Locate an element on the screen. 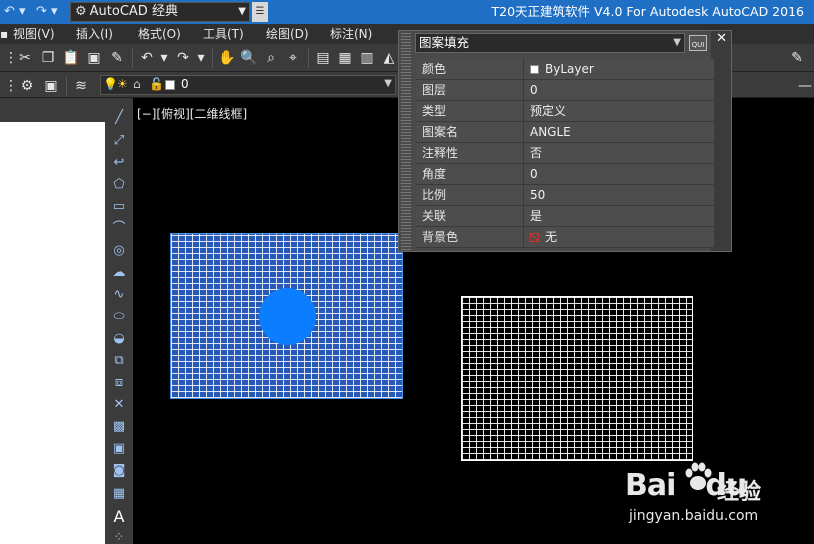  property-value-text: 无 is located at coordinates (551, 237).